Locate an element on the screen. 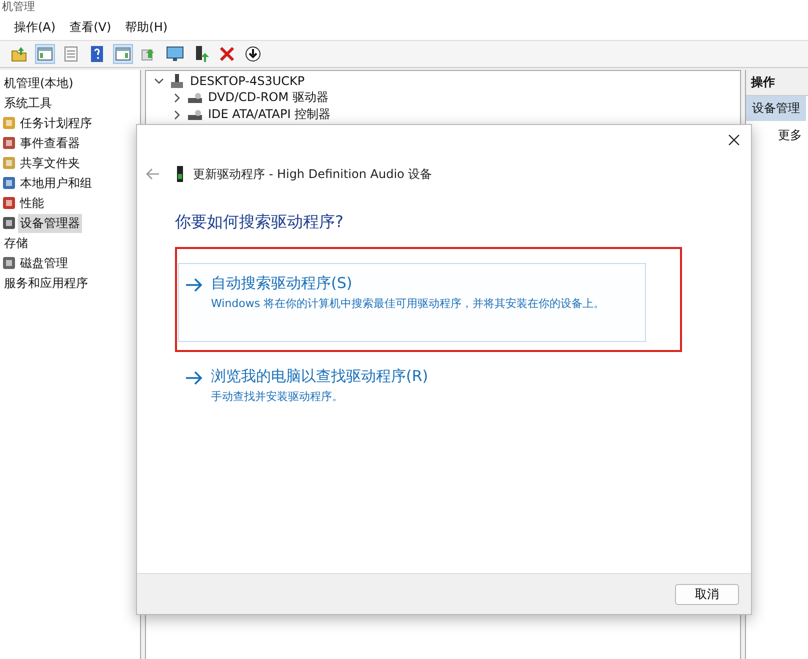  tree-item: 任务计划程序 is located at coordinates (56, 123).